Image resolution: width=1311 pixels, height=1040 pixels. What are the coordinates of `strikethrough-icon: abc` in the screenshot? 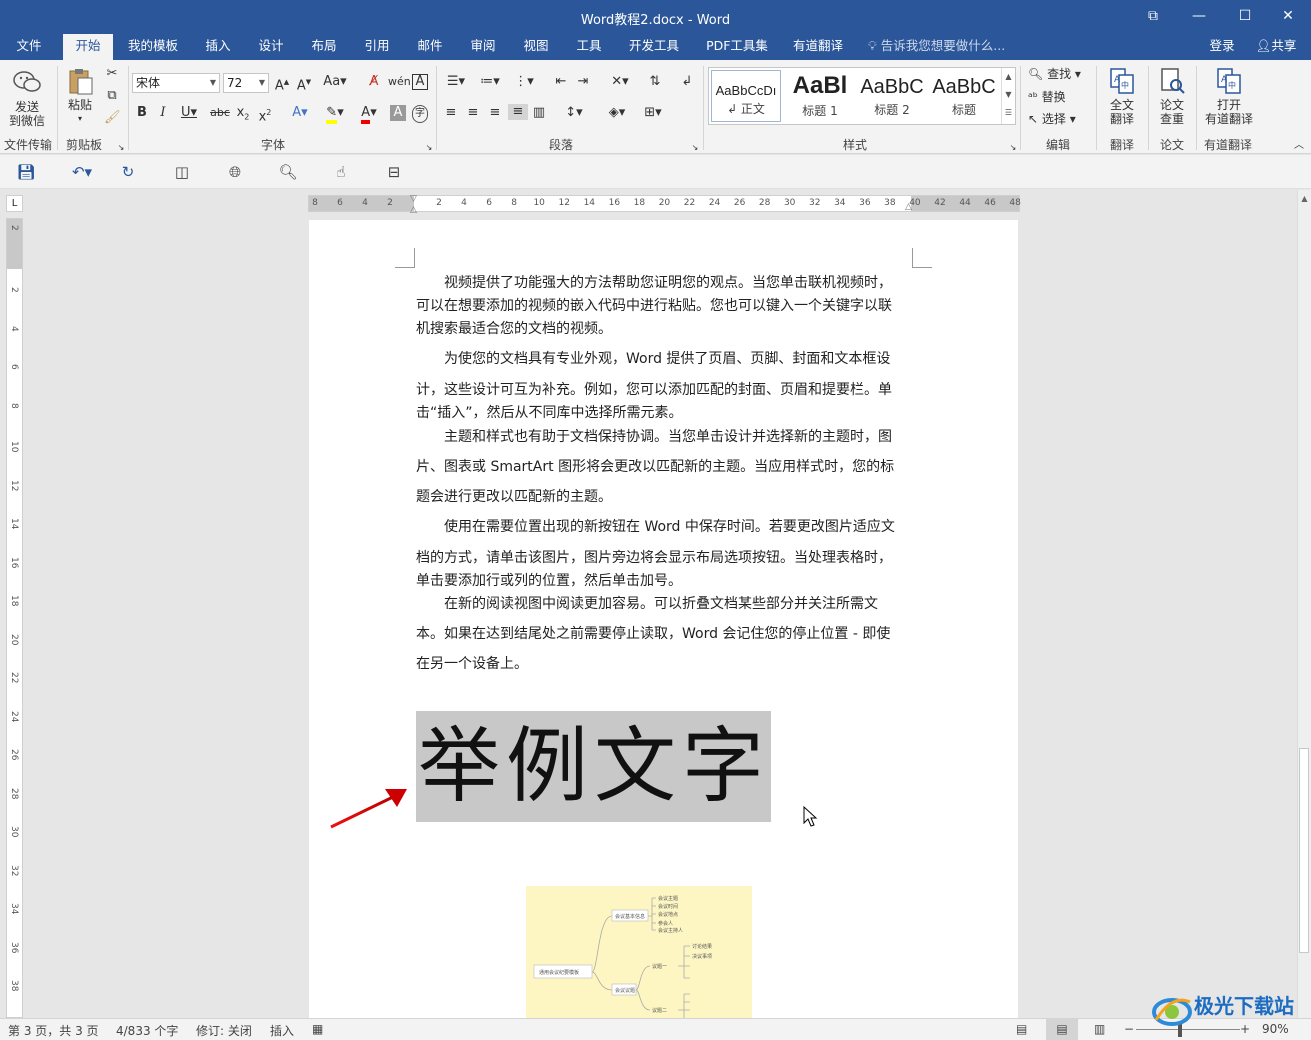 It's located at (220, 113).